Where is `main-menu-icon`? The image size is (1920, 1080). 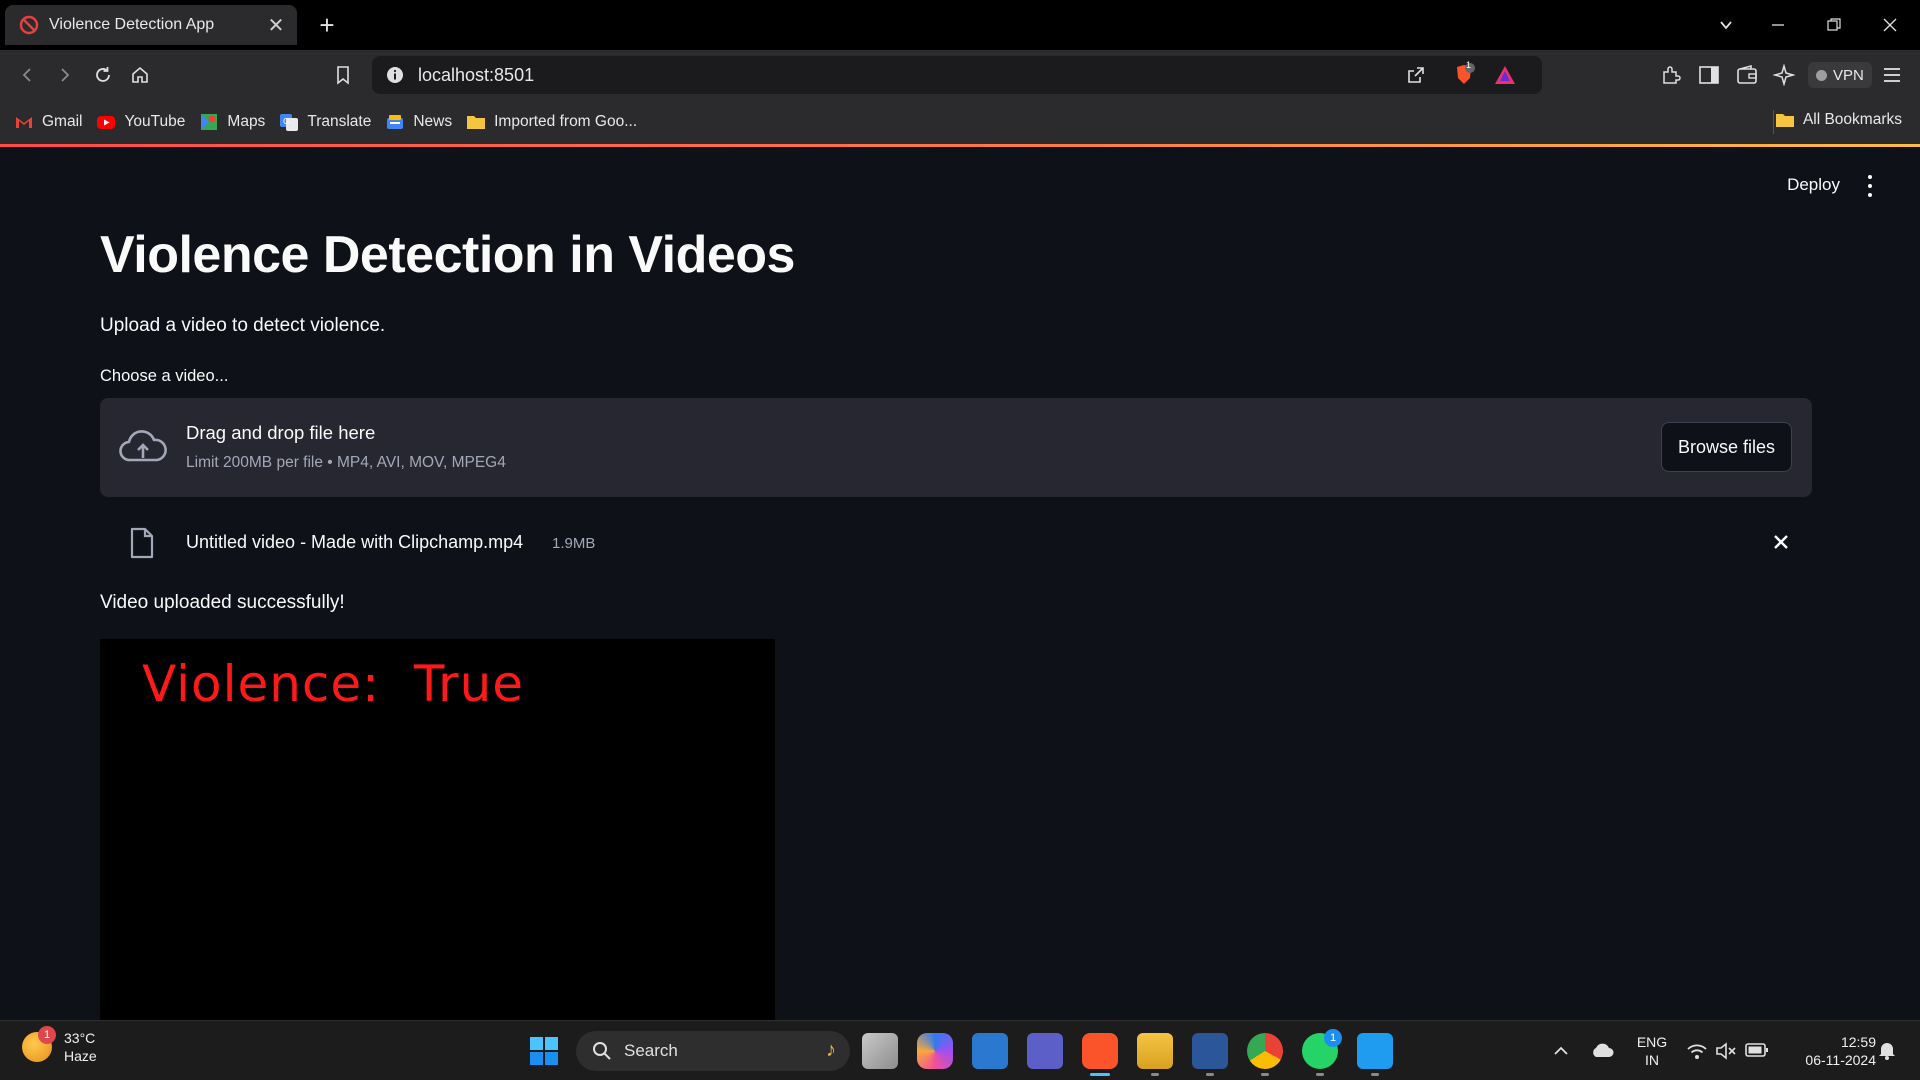
main-menu-icon is located at coordinates (1870, 186).